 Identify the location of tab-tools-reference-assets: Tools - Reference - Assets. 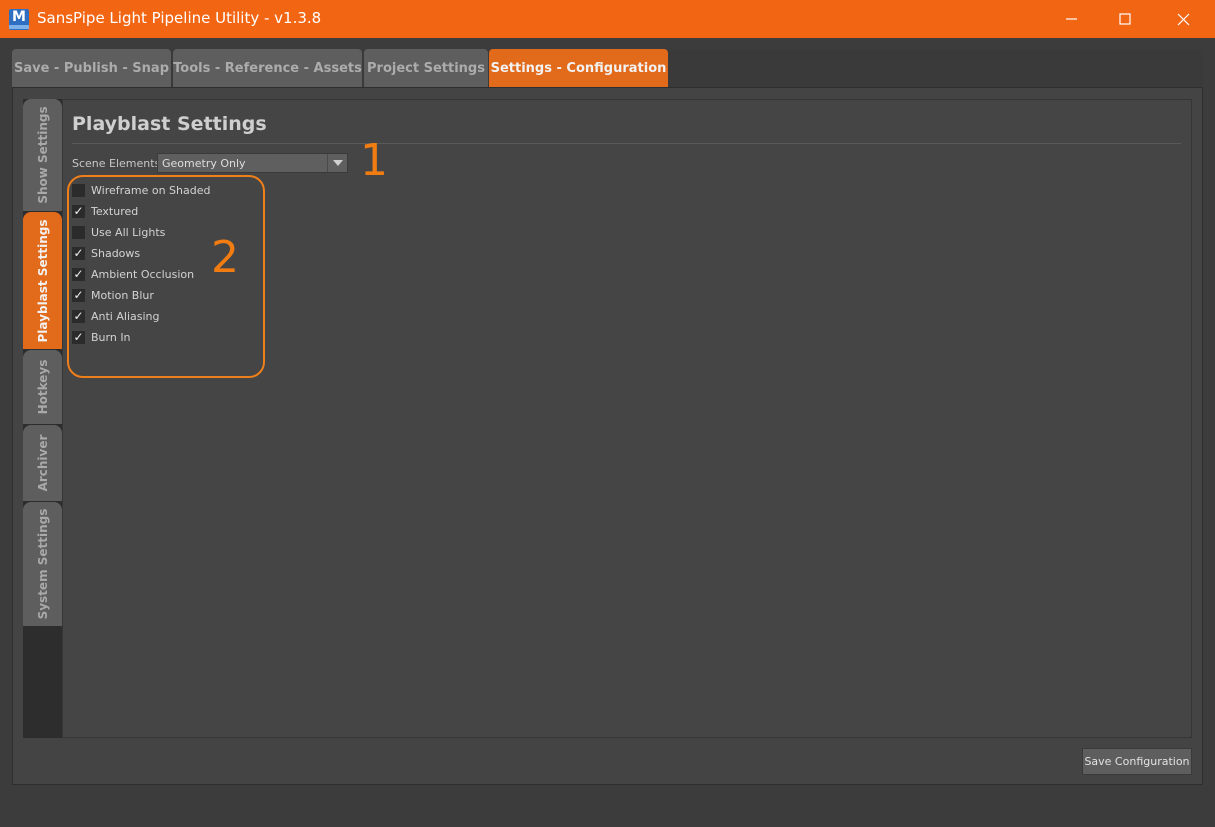
(267, 68).